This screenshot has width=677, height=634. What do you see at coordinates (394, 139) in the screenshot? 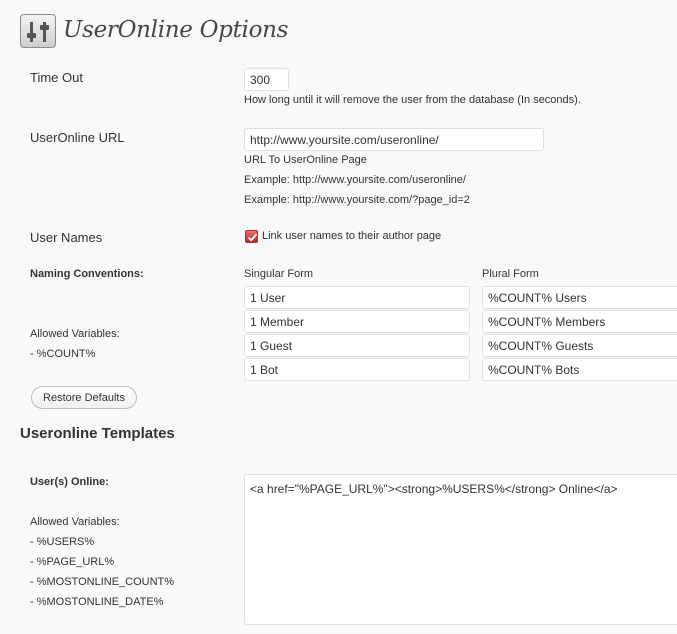
I see `url-input` at bounding box center [394, 139].